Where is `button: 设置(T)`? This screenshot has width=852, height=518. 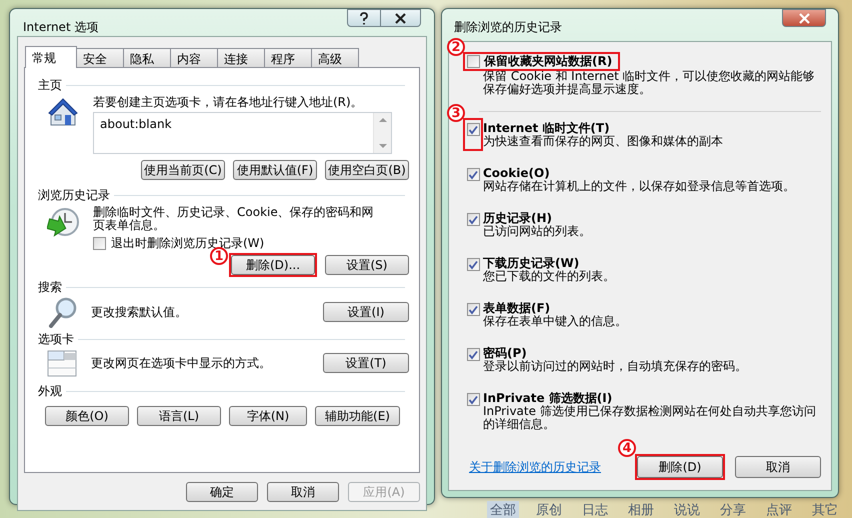
button: 设置(T) is located at coordinates (366, 363).